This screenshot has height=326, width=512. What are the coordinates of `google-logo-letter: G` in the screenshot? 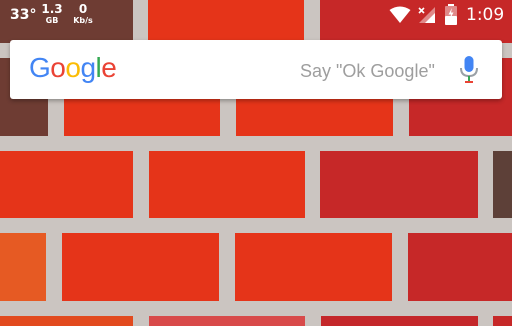 It's located at (40, 67).